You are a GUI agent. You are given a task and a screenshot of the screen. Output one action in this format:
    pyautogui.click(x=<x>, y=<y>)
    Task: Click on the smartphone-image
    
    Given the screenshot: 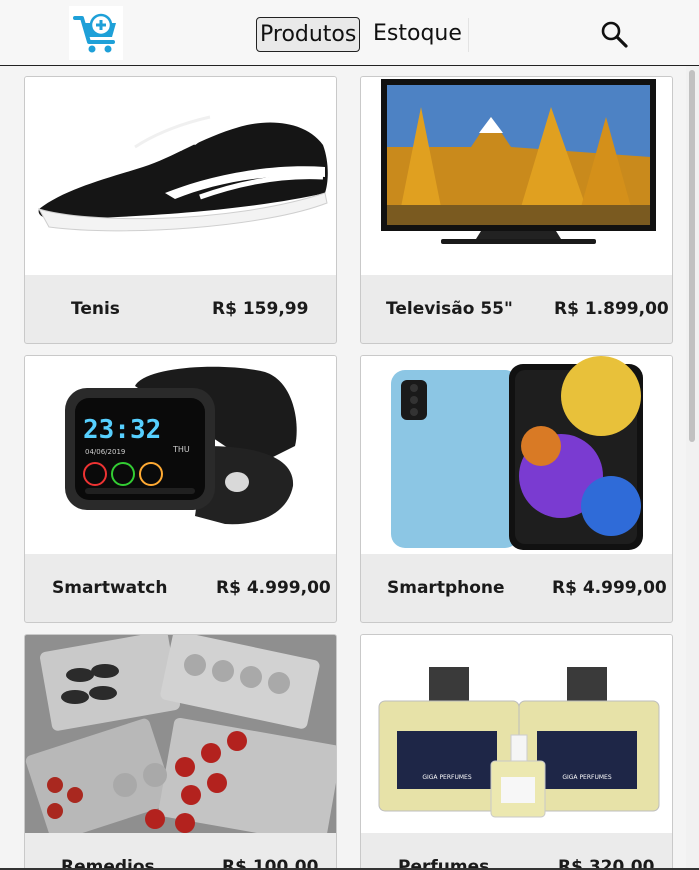 What is the action you would take?
    pyautogui.click(x=516, y=455)
    